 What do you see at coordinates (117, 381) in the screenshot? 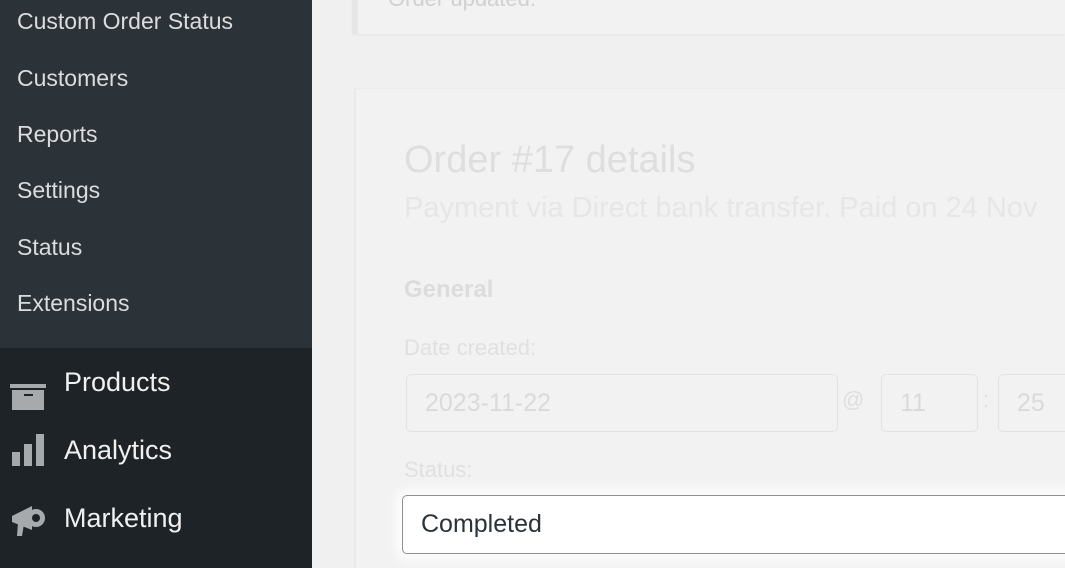
I see `menu-products-label: Products` at bounding box center [117, 381].